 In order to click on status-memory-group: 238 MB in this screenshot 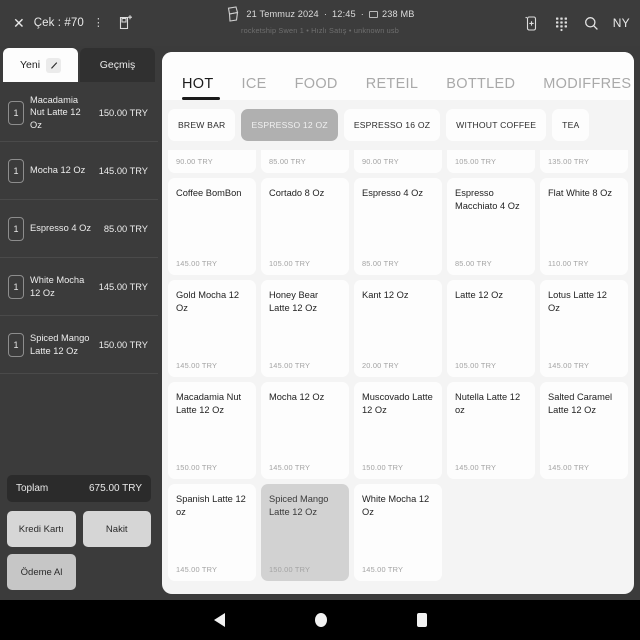, I will do `click(392, 14)`.